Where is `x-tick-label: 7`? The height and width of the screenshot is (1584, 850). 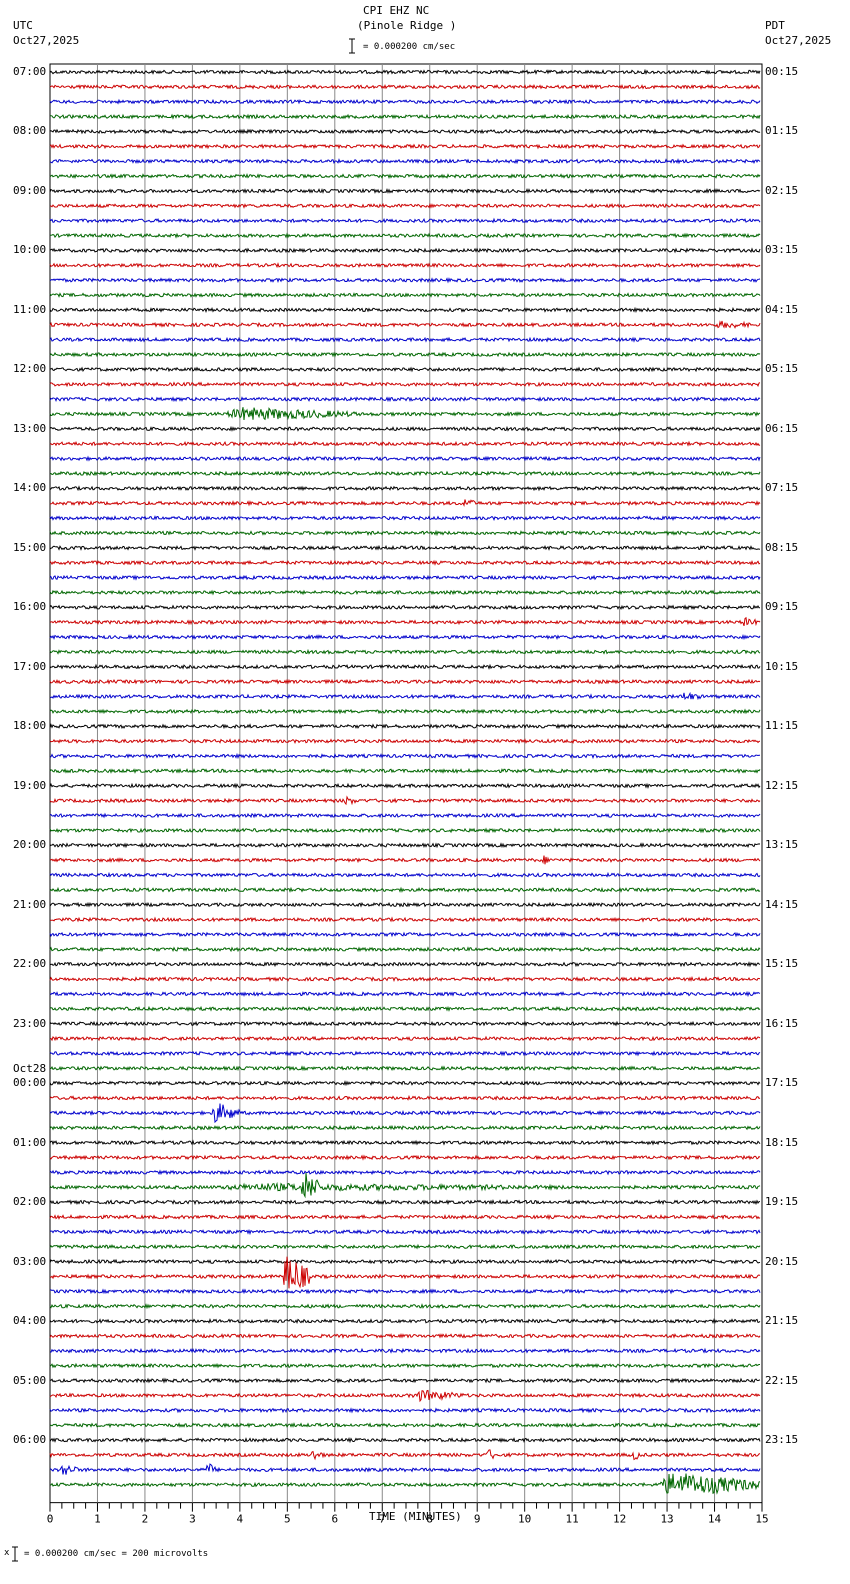
x-tick-label: 7 is located at coordinates (382, 1519).